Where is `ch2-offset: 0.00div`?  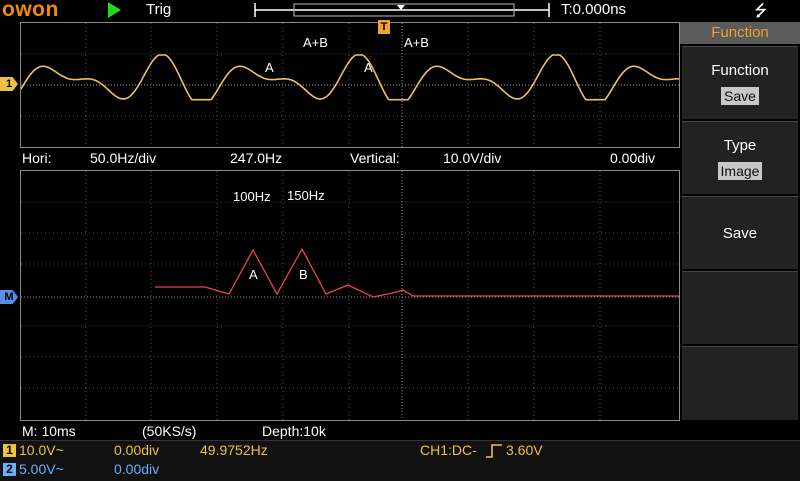 ch2-offset: 0.00div is located at coordinates (137, 469).